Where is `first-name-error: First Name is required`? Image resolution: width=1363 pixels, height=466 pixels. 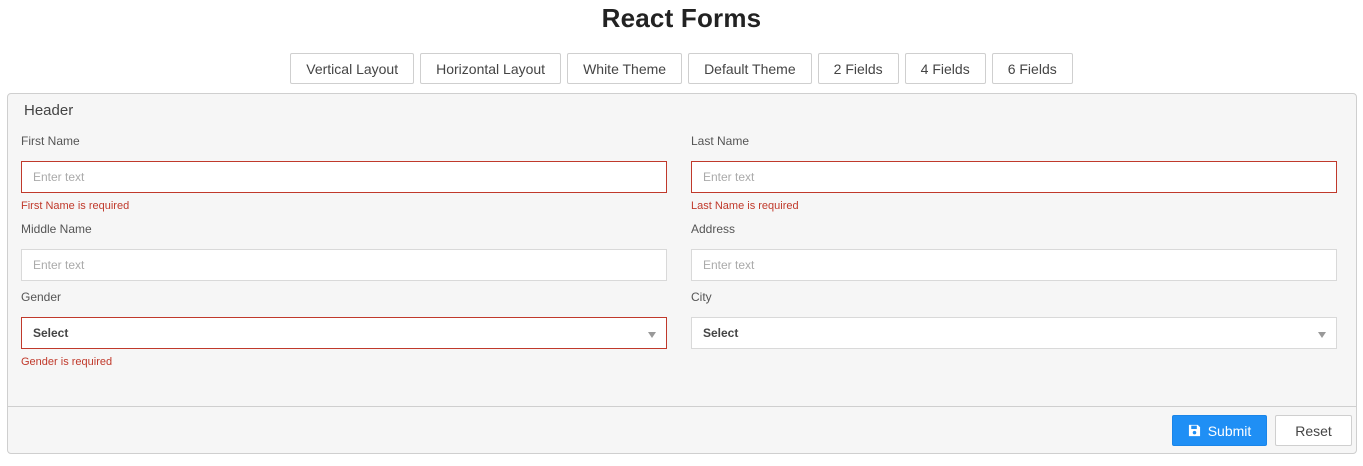 first-name-error: First Name is required is located at coordinates (75, 206).